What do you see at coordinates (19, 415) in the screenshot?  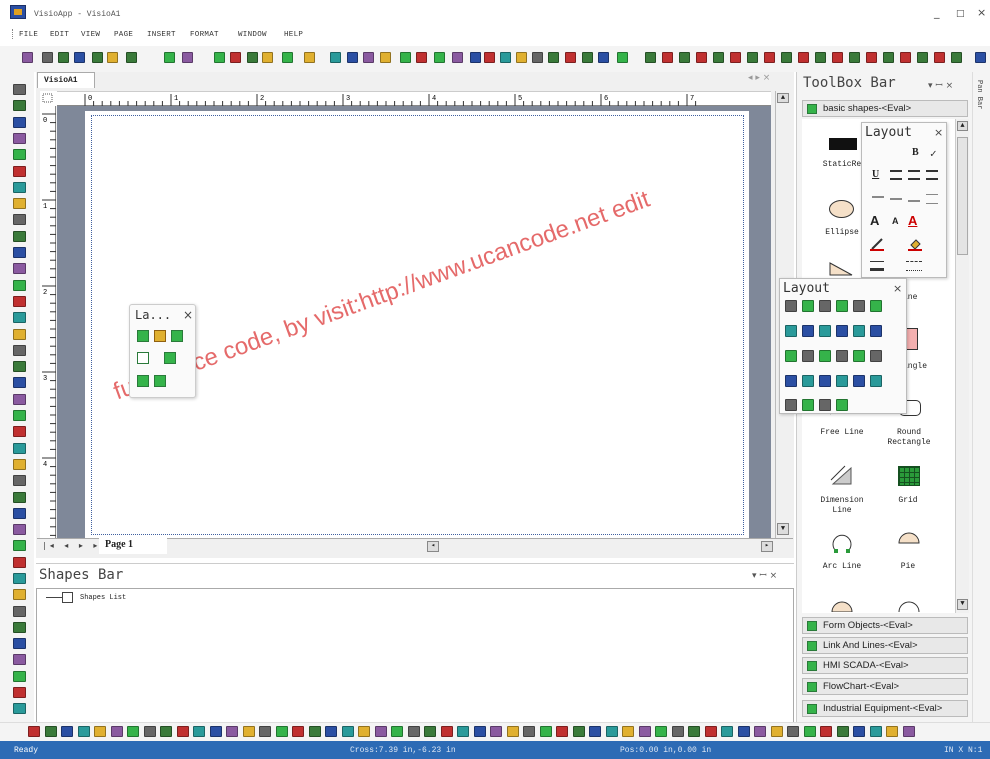 I see `left-tool-21-icon` at bounding box center [19, 415].